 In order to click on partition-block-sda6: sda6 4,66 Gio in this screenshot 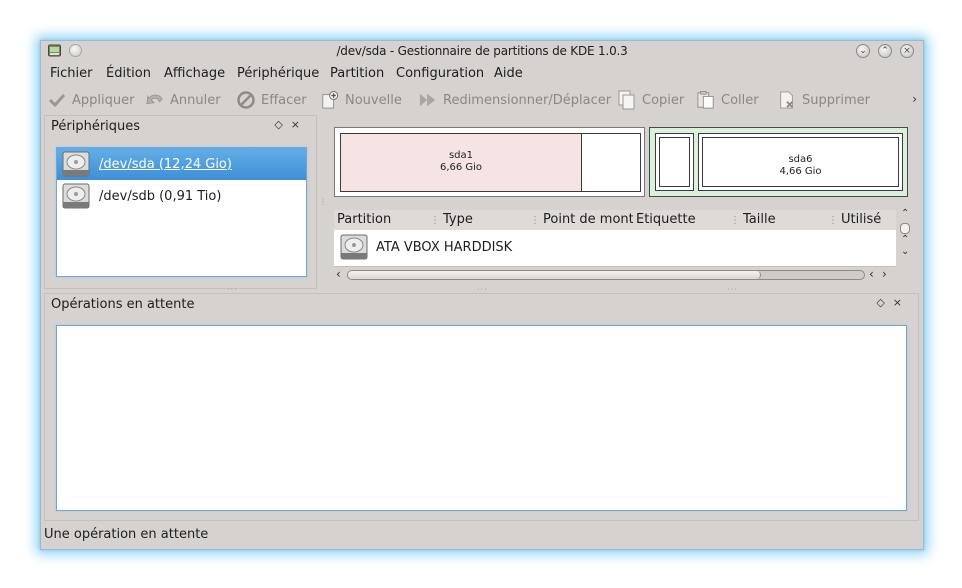, I will do `click(800, 162)`.